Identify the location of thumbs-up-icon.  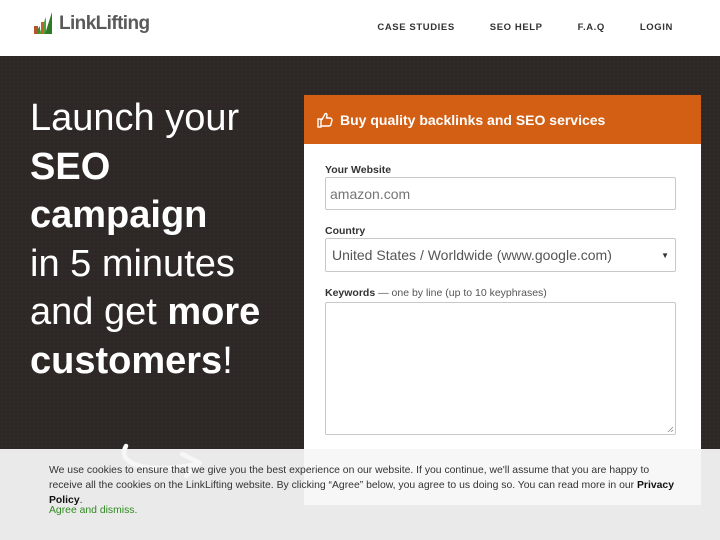
(325, 120).